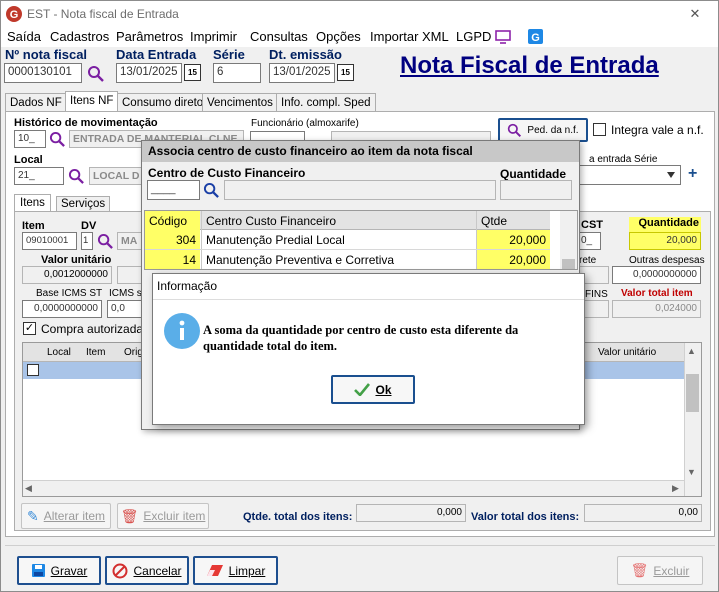  I want to click on tab-consumo-direto: Consumo direto, so click(163, 103).